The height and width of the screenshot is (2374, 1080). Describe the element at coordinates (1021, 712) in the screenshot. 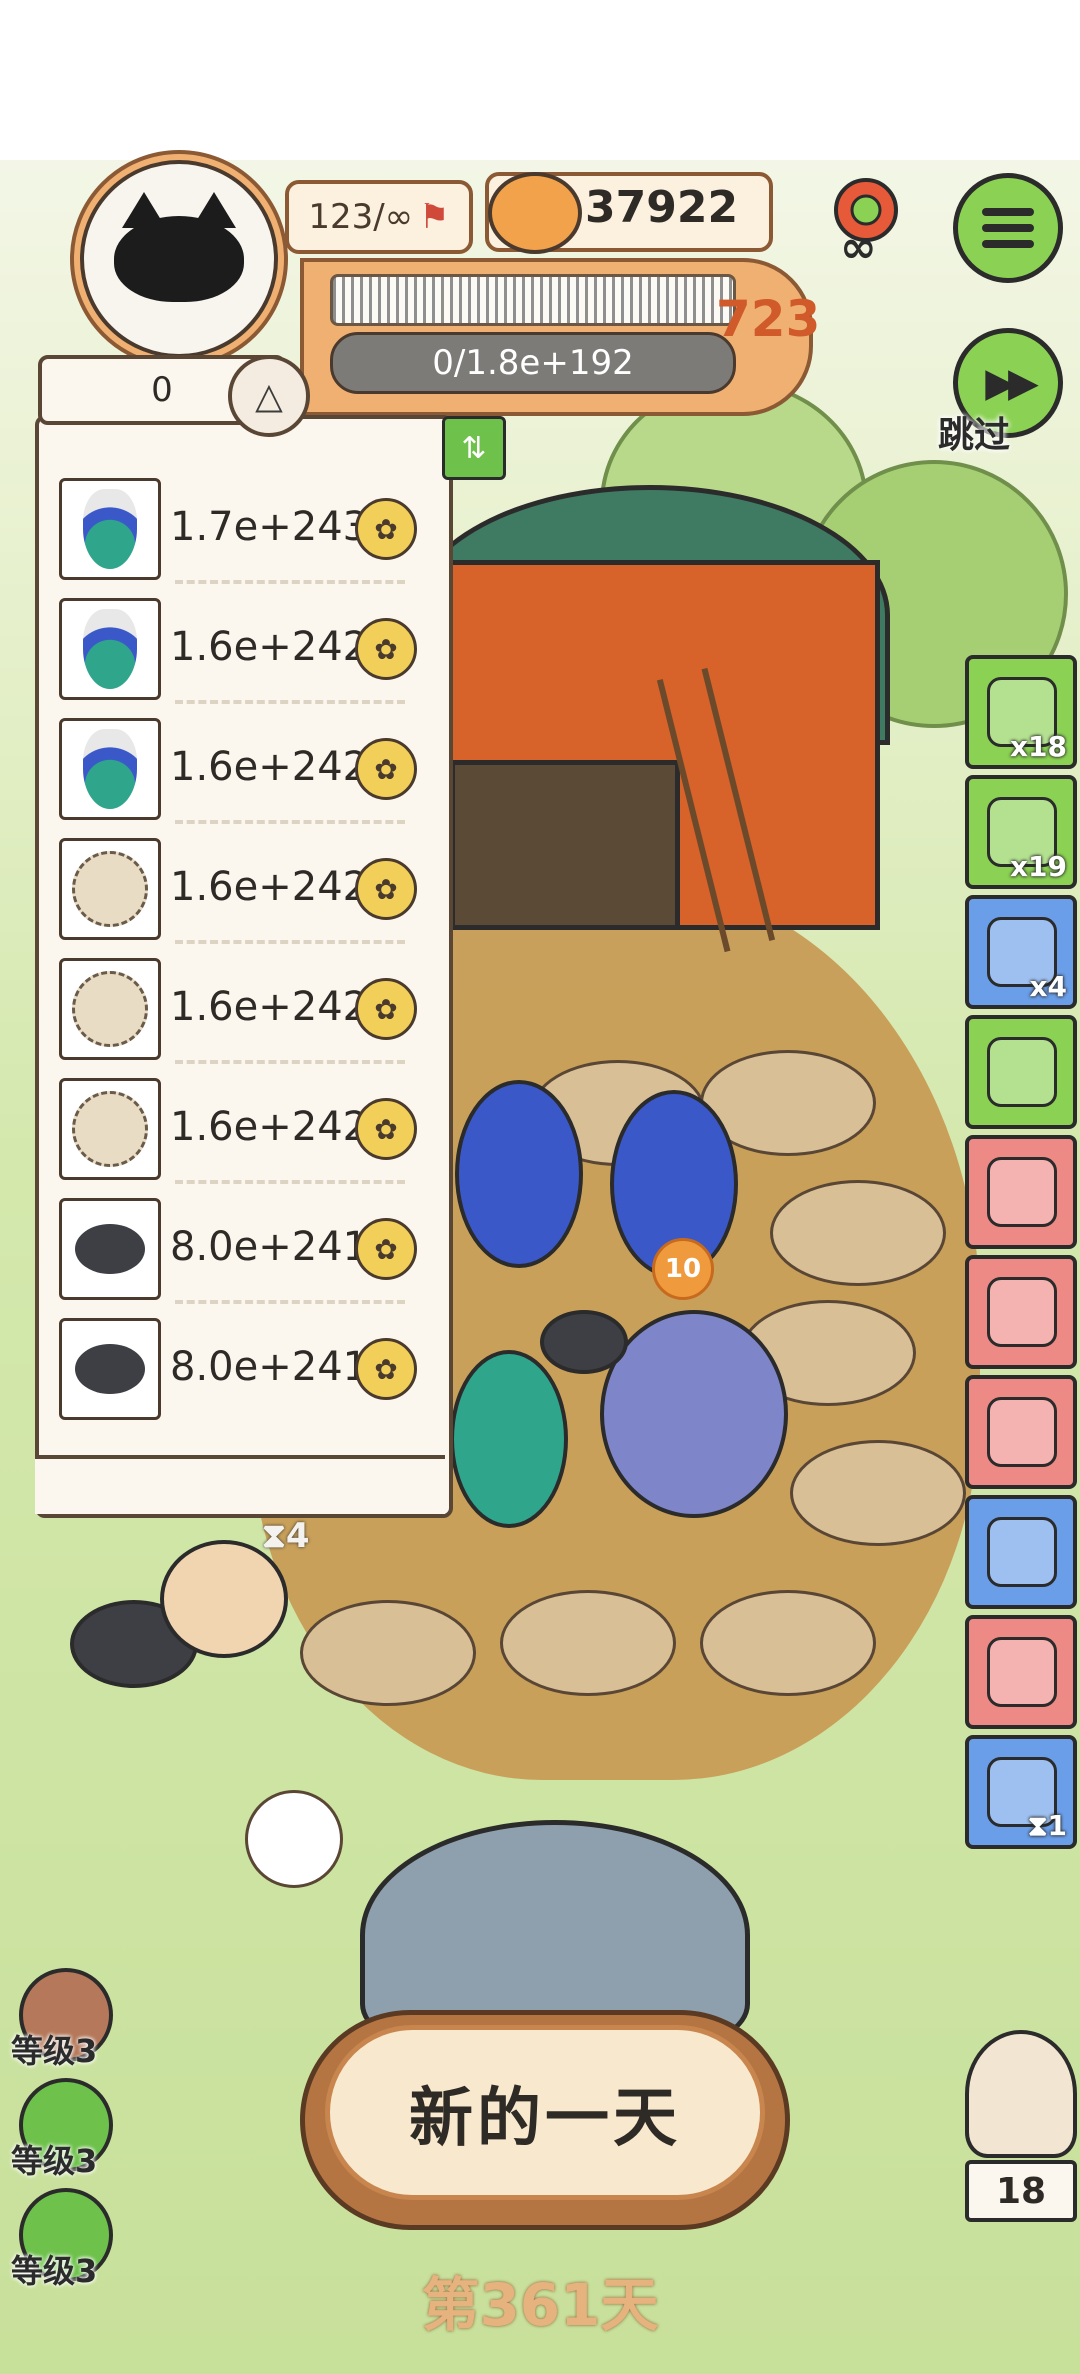

I see `item-worms: x18` at that location.